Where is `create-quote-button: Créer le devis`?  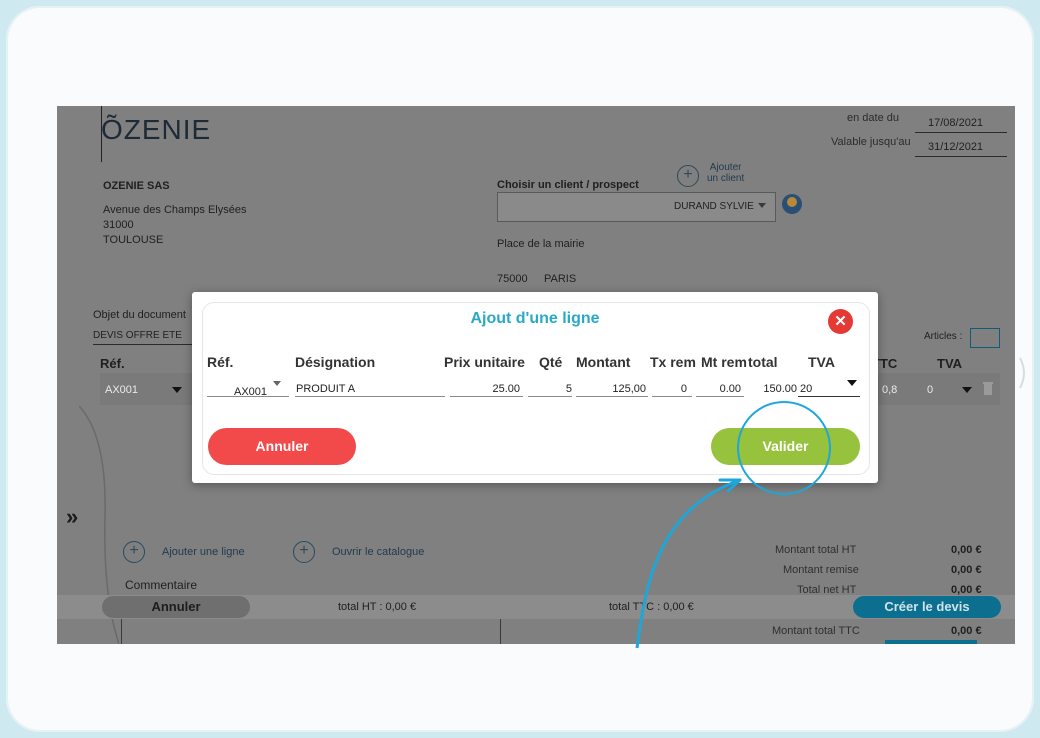
create-quote-button: Créer le devis is located at coordinates (927, 607).